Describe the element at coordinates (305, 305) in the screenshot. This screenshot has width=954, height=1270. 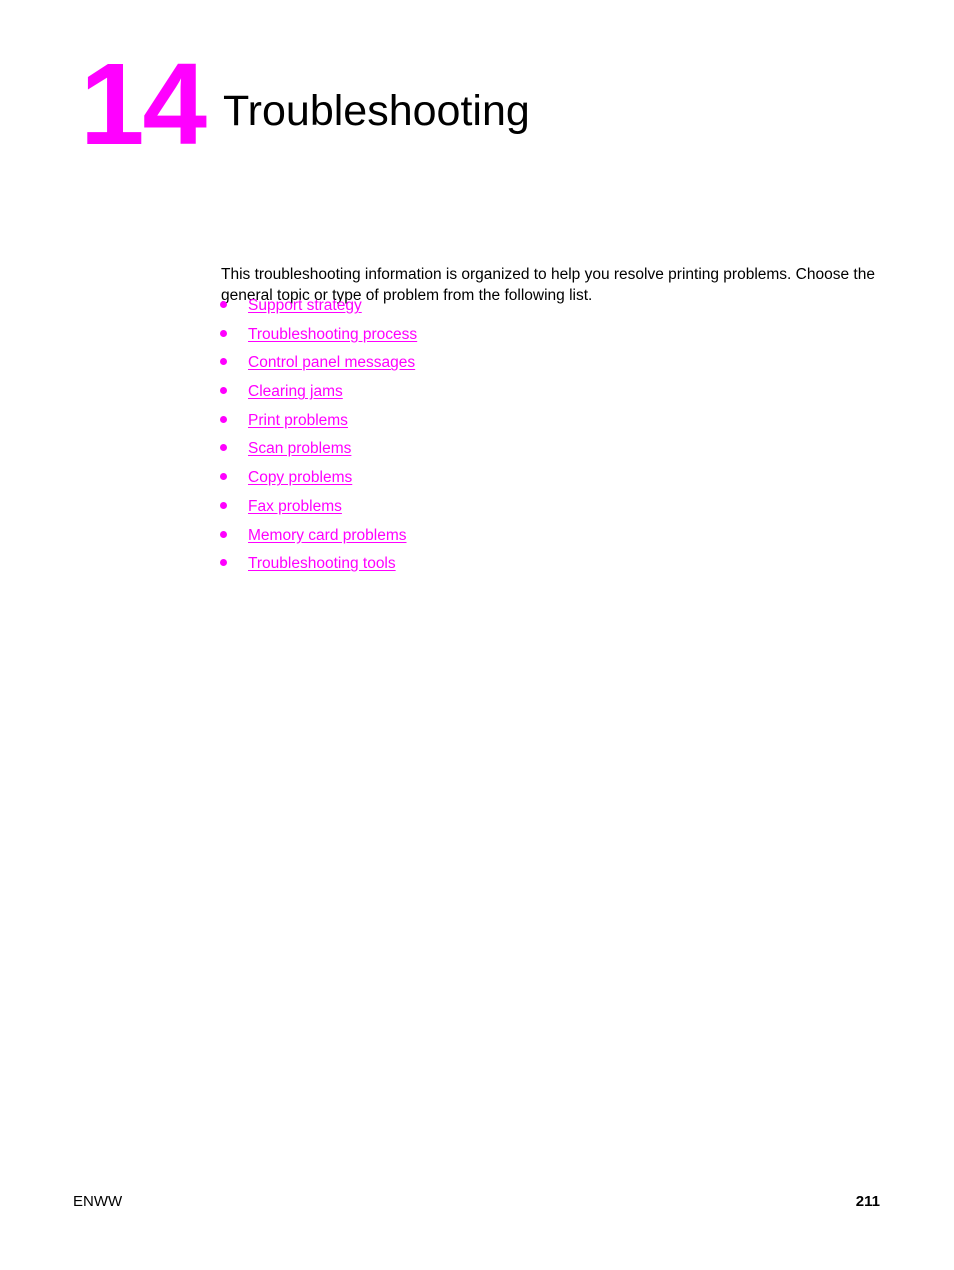
I see `link-support-strategy: Support strategy` at that location.